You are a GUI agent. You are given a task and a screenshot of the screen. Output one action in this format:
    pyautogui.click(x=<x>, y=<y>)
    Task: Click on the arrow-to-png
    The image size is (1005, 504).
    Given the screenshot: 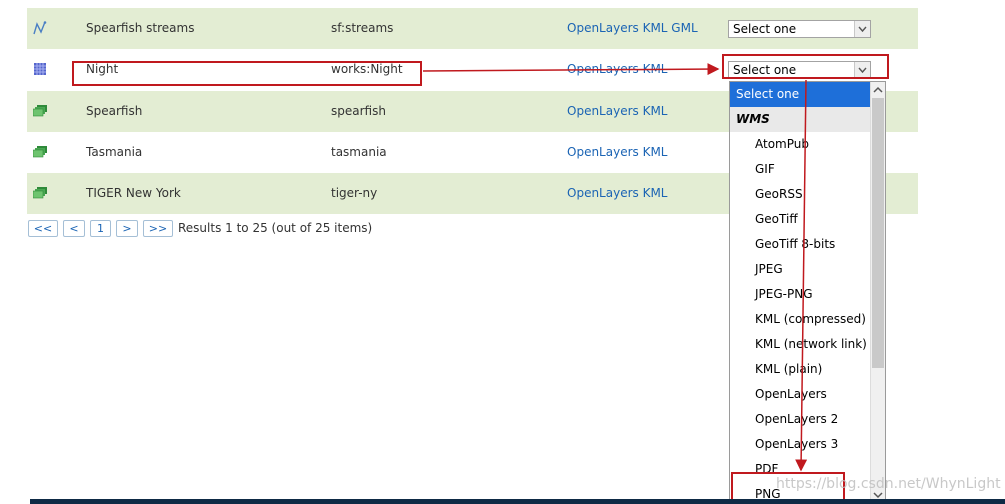 What is the action you would take?
    pyautogui.click(x=801, y=275)
    